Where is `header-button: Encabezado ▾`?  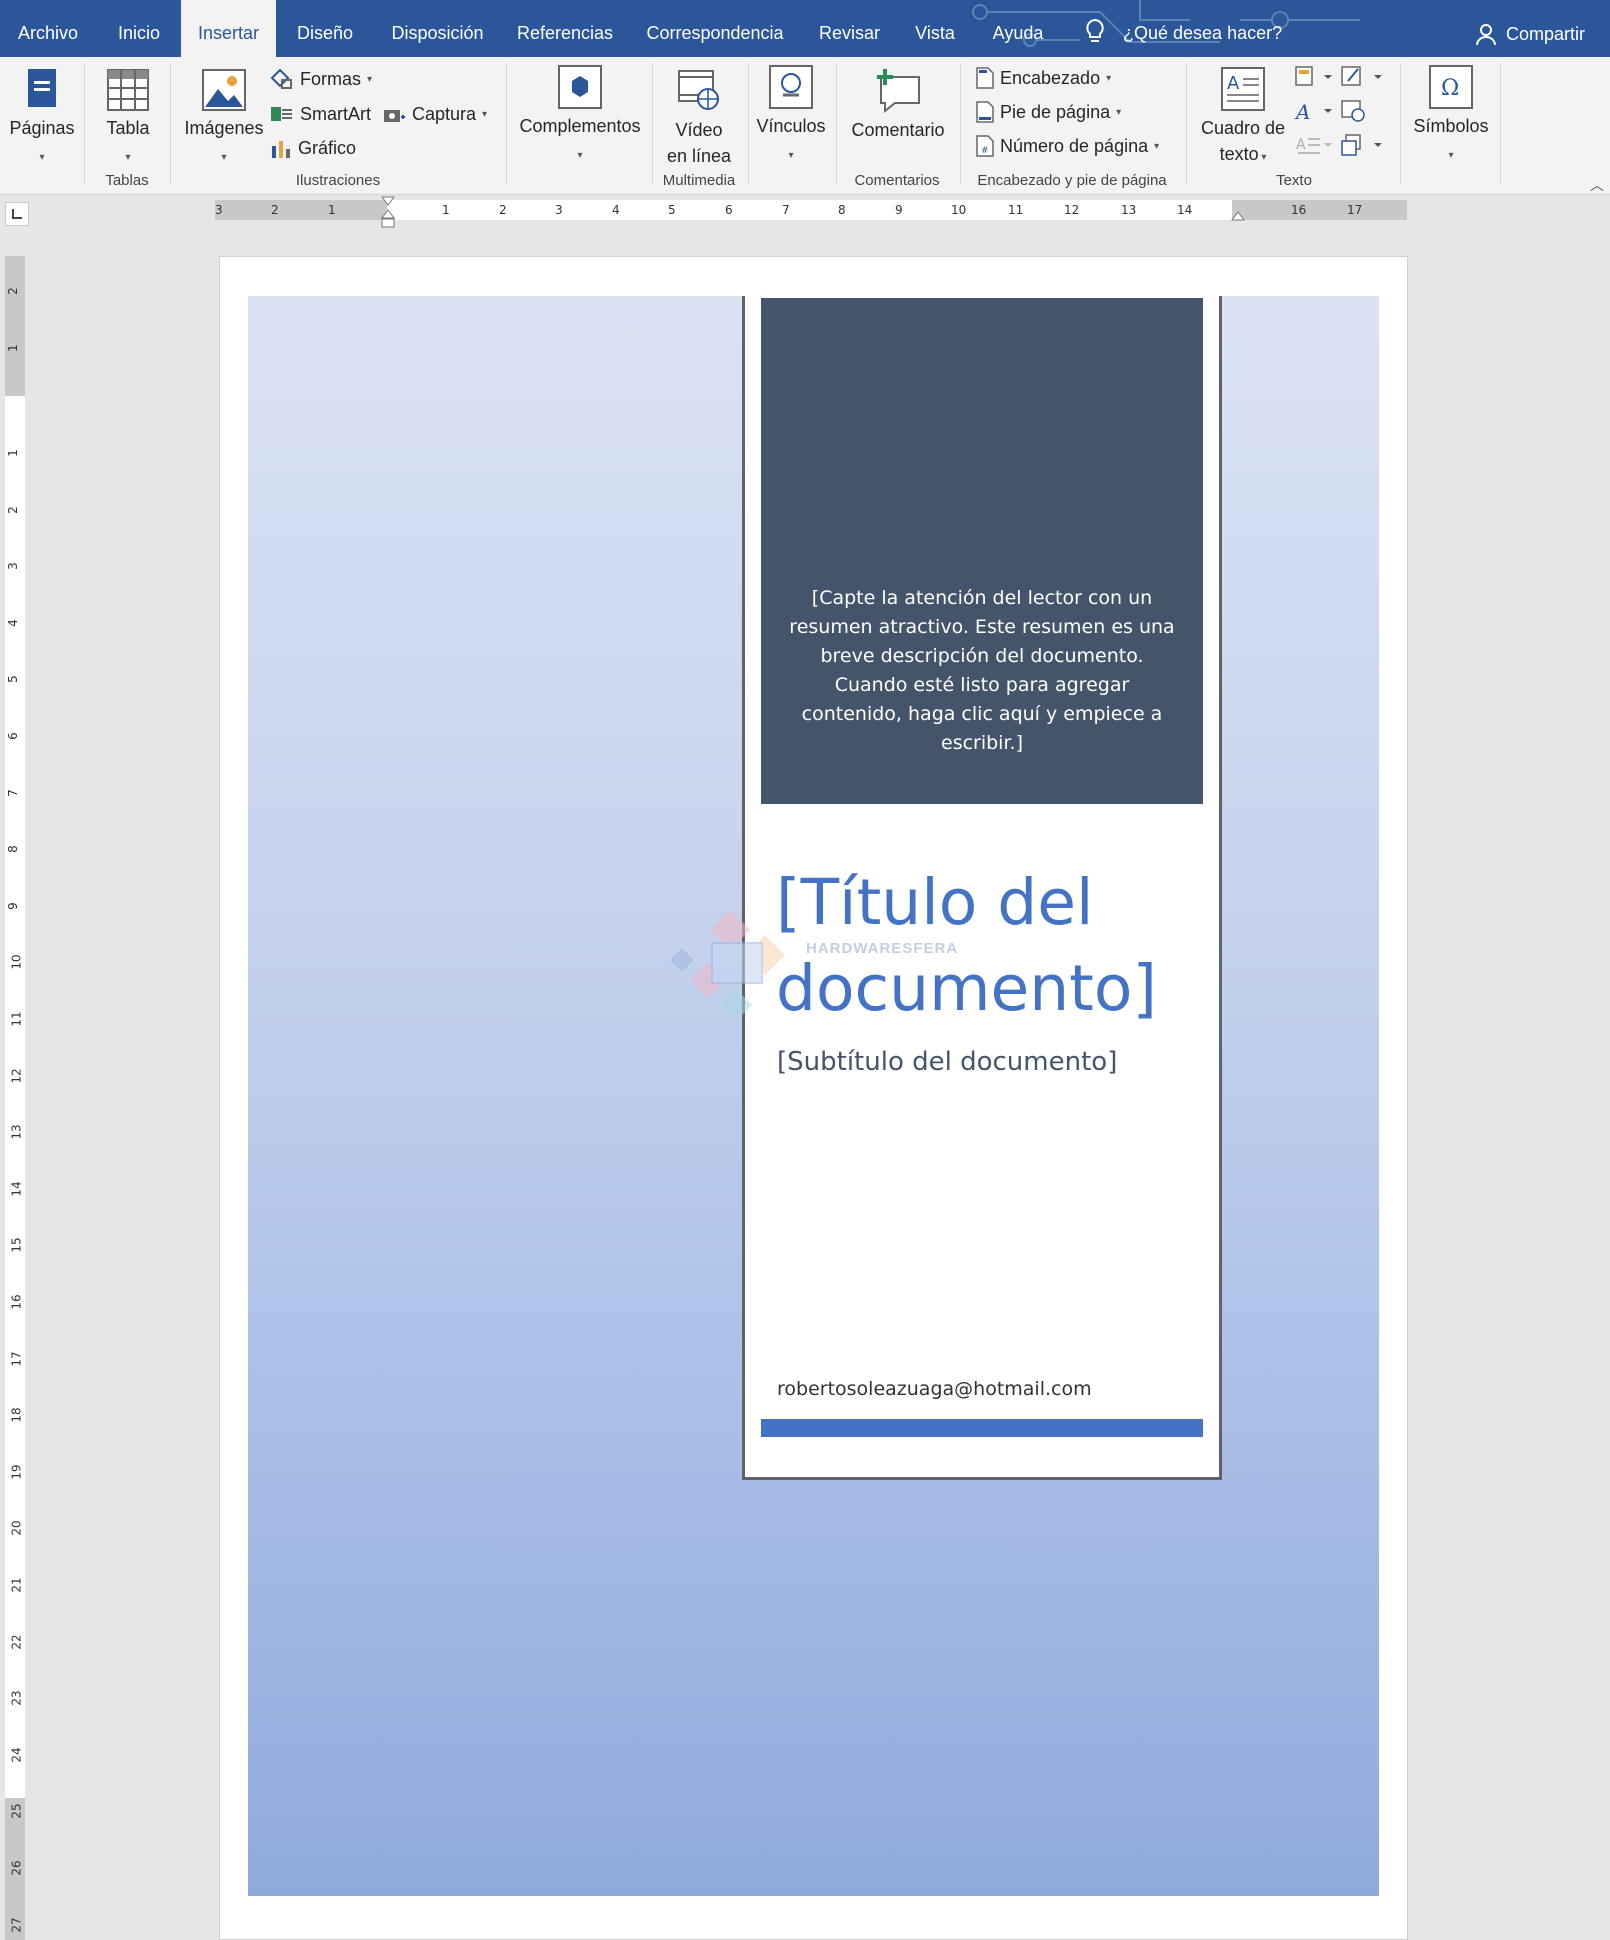 header-button: Encabezado ▾ is located at coordinates (1043, 78).